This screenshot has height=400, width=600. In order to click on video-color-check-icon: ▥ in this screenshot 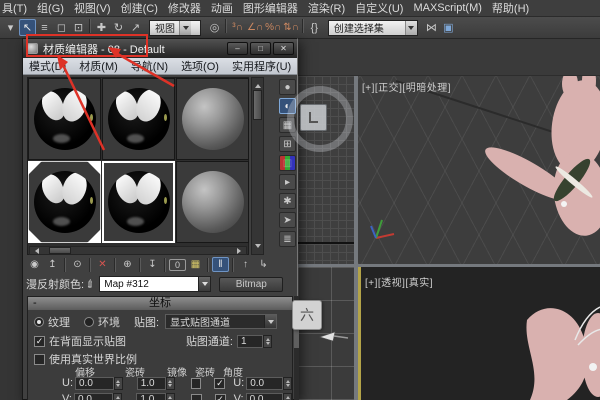, I will do `click(287, 163)`.